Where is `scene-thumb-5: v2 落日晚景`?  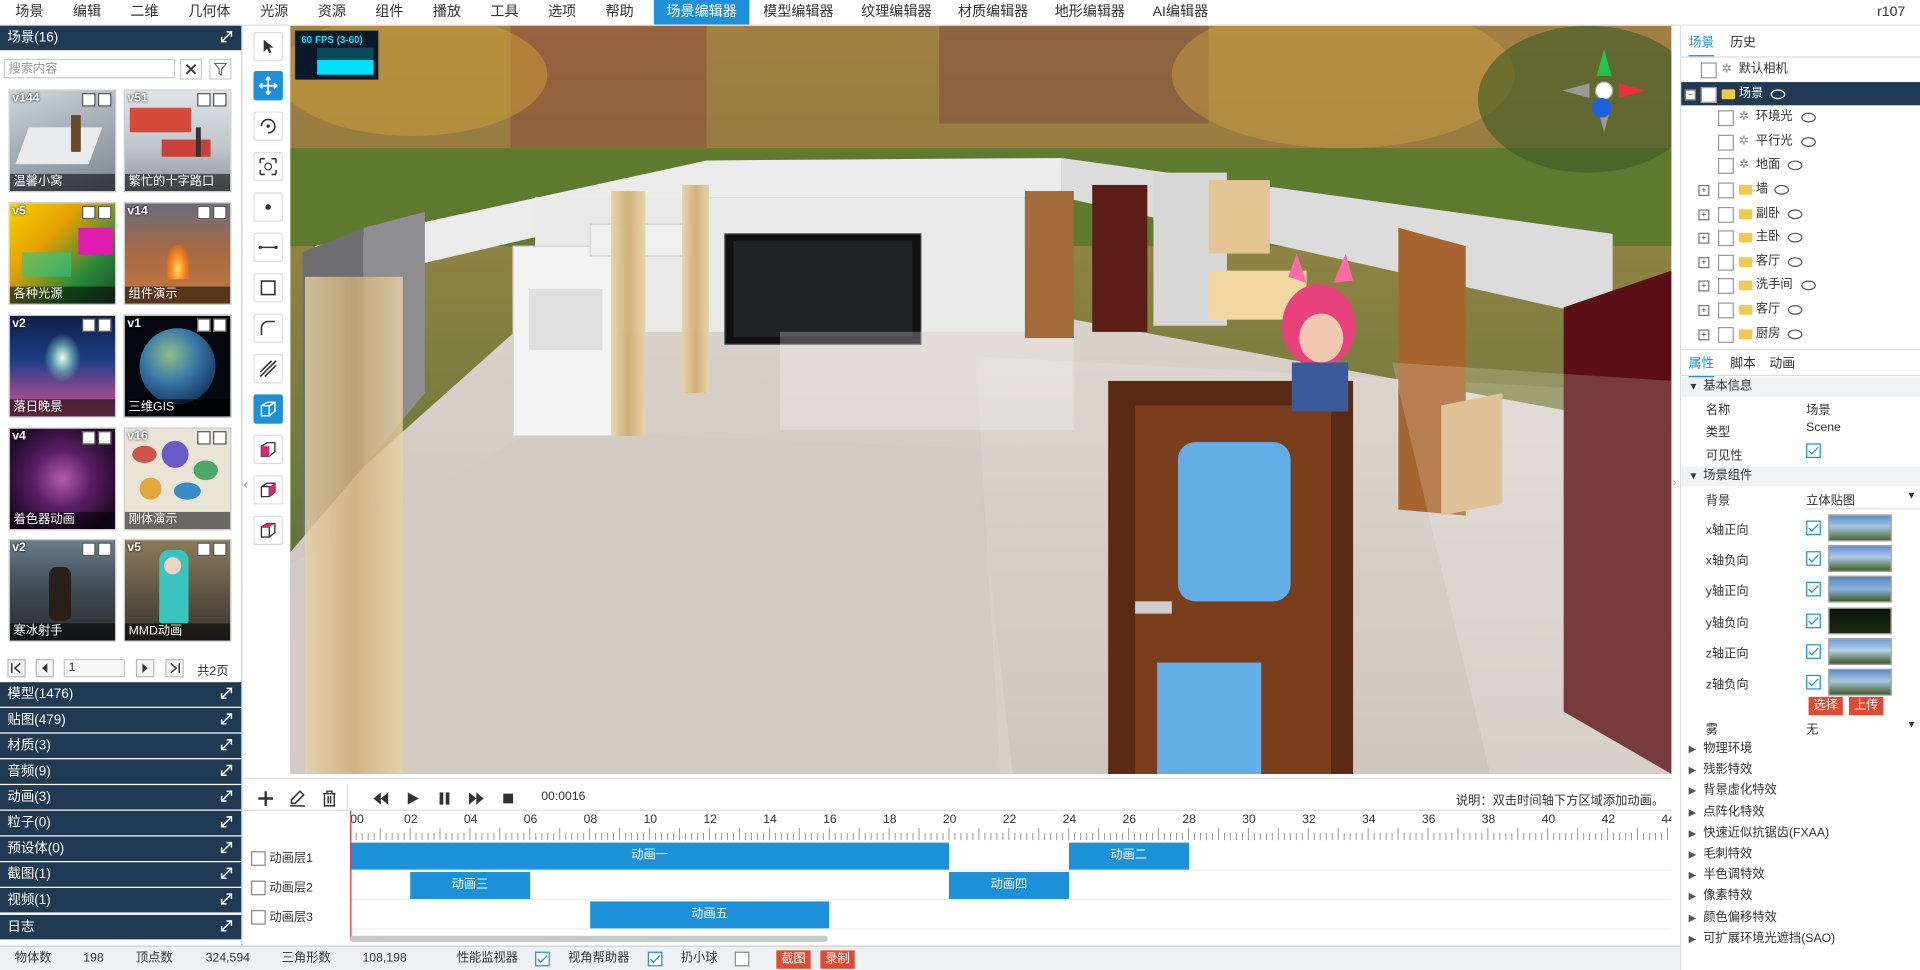
scene-thumb-5: v2 落日晚景 is located at coordinates (62, 366).